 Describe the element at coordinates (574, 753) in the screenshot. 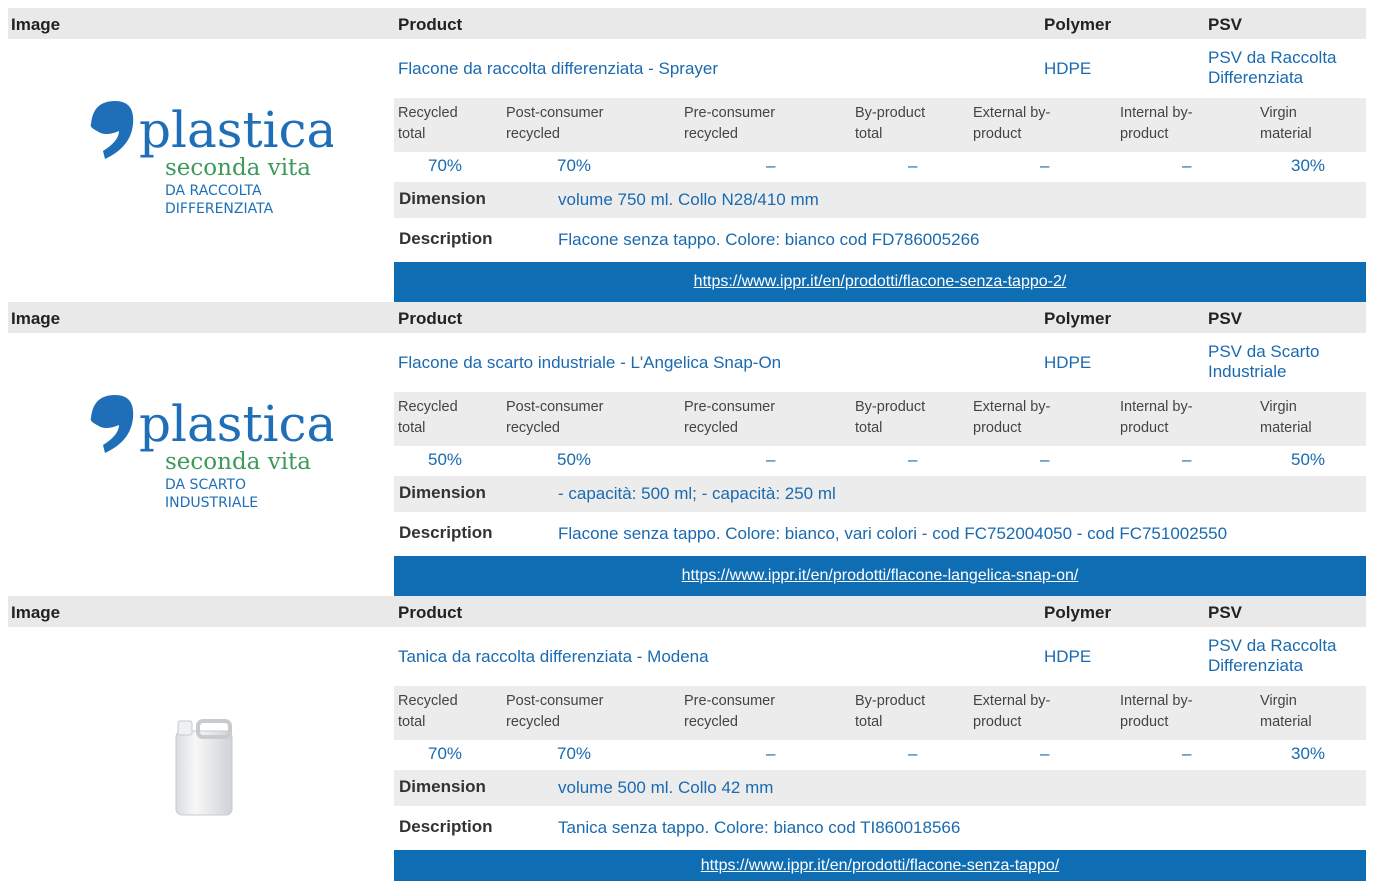

I see `post-consumer-value: 70%` at that location.